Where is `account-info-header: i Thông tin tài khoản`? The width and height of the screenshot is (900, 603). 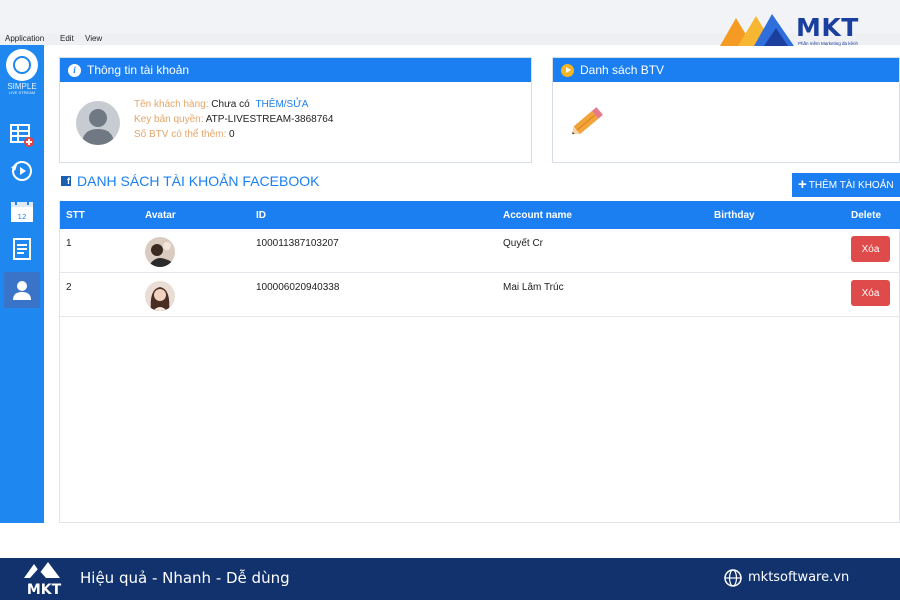 account-info-header: i Thông tin tài khoản is located at coordinates (295, 70).